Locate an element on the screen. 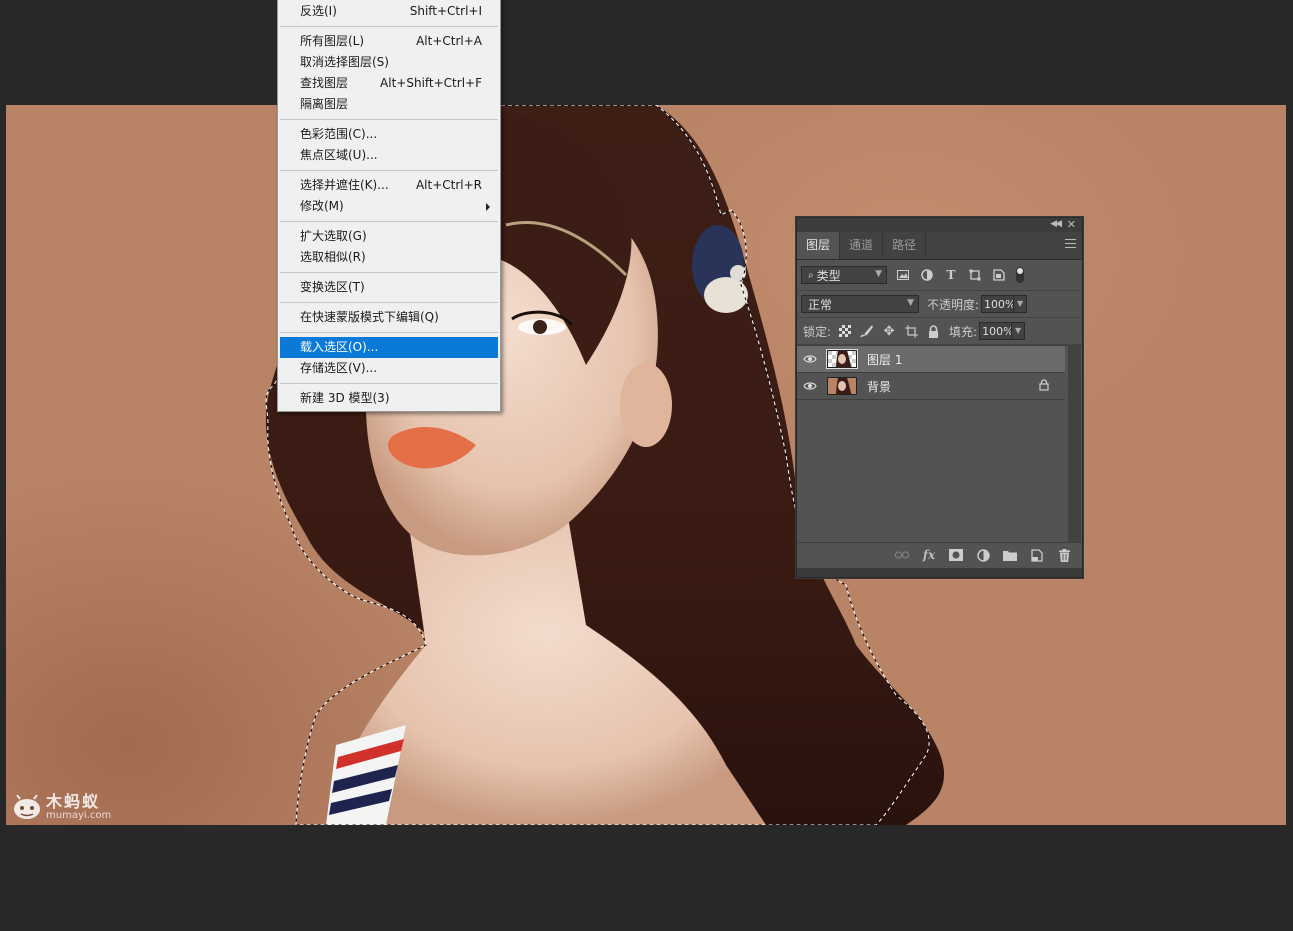 This screenshot has width=1293, height=931. link-layers-icon is located at coordinates (902, 555).